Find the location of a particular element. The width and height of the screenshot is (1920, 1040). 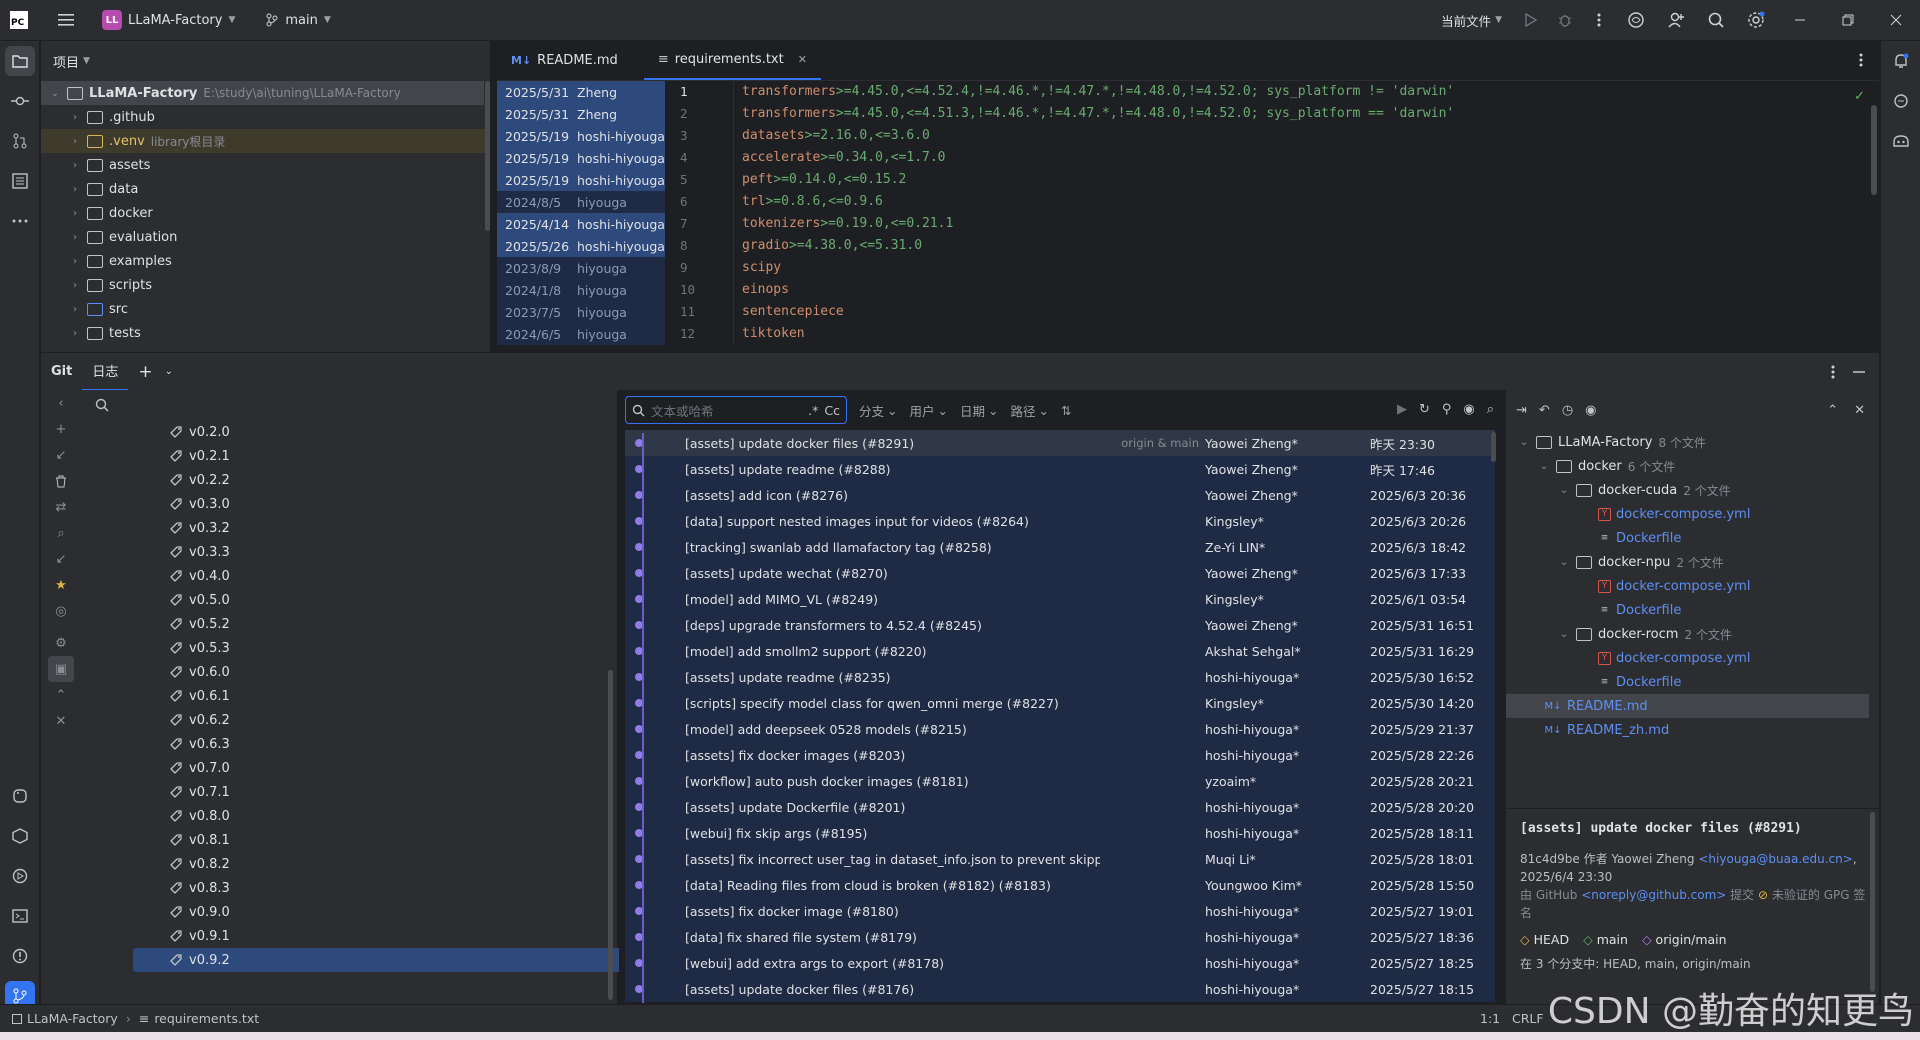

blame-row: 2025/5/31 Zheng is located at coordinates (581, 92).